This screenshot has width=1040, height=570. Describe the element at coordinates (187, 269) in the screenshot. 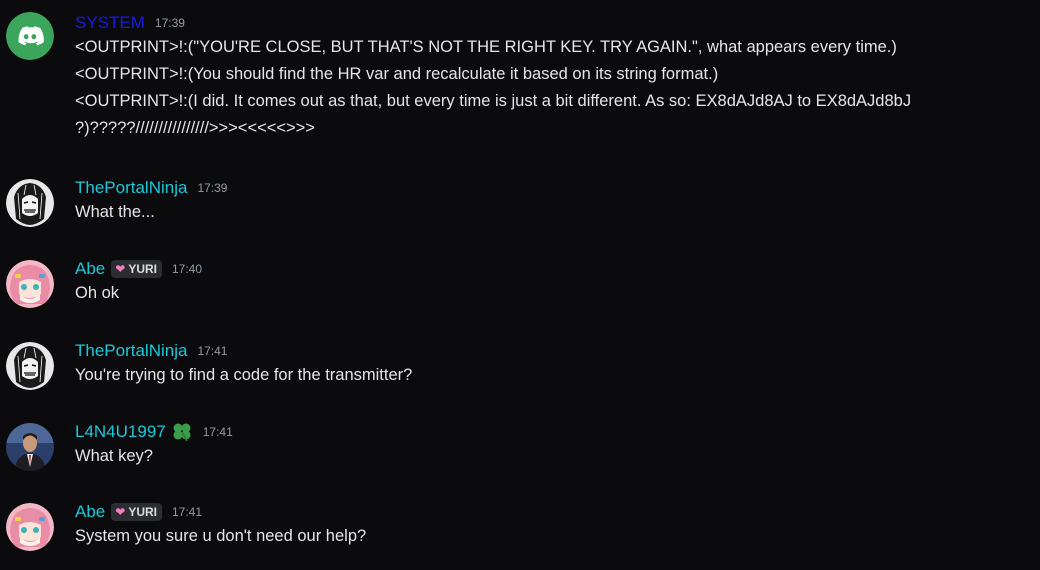

I see `timestamp: 17:40` at that location.